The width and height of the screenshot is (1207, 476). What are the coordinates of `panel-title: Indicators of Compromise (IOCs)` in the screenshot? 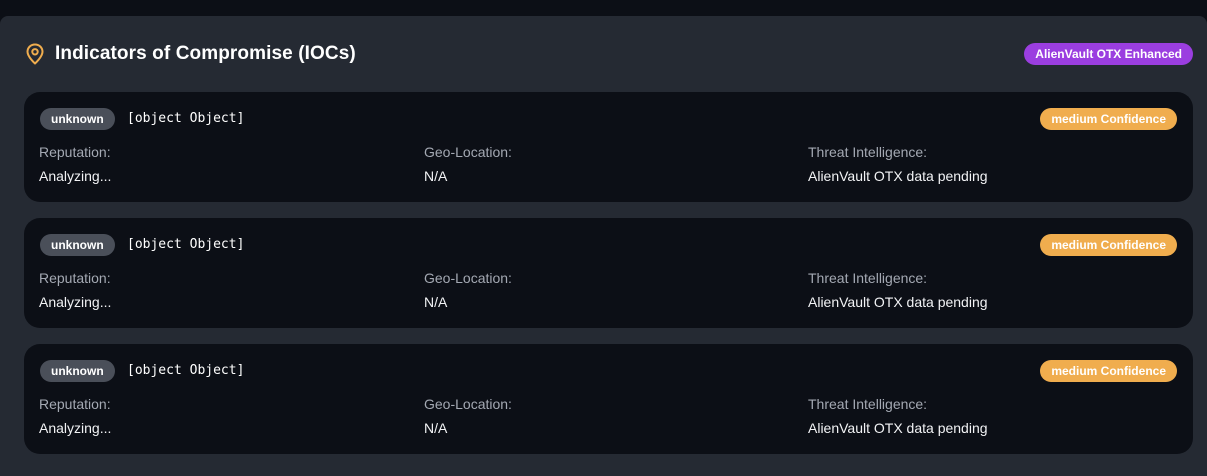 It's located at (205, 53).